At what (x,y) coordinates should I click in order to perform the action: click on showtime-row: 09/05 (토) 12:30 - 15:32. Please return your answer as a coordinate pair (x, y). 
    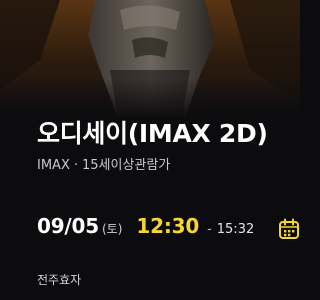
    Looking at the image, I should click on (145, 229).